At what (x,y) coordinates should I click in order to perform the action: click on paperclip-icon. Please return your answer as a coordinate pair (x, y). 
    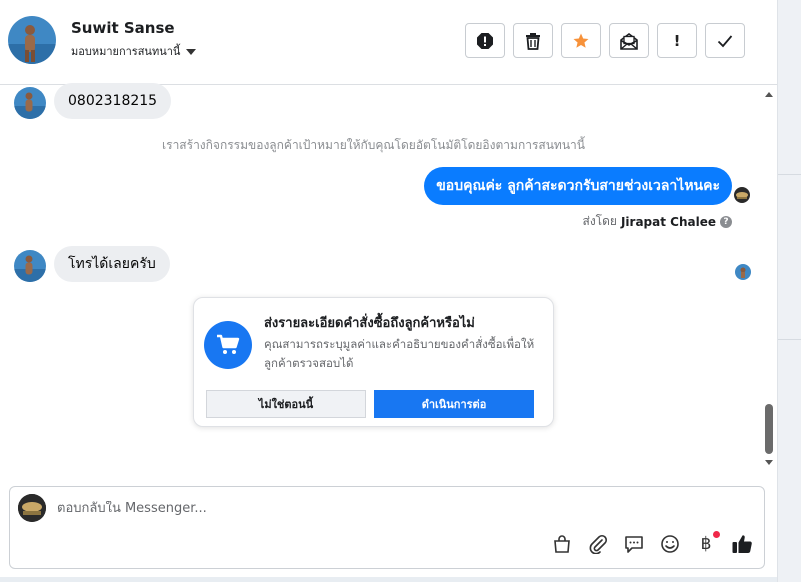
    Looking at the image, I should click on (598, 544).